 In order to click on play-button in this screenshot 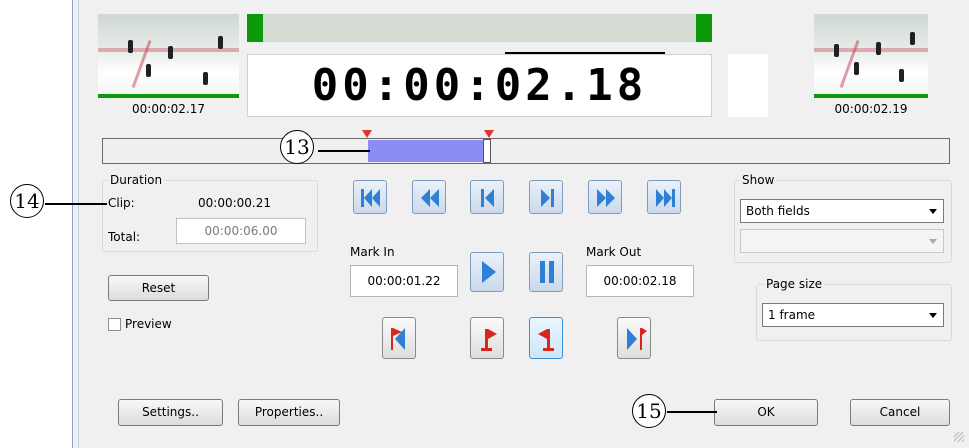, I will do `click(487, 272)`.